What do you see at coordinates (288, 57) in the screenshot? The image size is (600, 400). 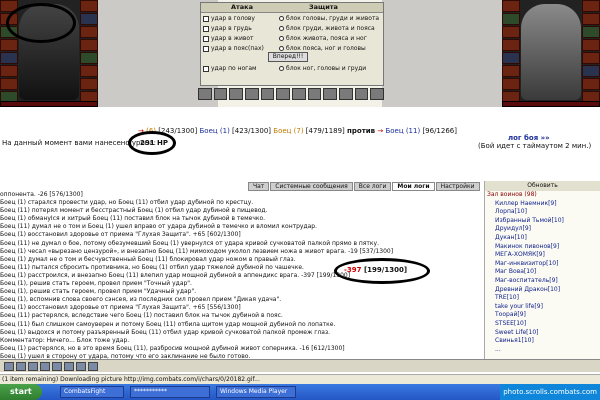 I see `go-button: Вперед!!!` at bounding box center [288, 57].